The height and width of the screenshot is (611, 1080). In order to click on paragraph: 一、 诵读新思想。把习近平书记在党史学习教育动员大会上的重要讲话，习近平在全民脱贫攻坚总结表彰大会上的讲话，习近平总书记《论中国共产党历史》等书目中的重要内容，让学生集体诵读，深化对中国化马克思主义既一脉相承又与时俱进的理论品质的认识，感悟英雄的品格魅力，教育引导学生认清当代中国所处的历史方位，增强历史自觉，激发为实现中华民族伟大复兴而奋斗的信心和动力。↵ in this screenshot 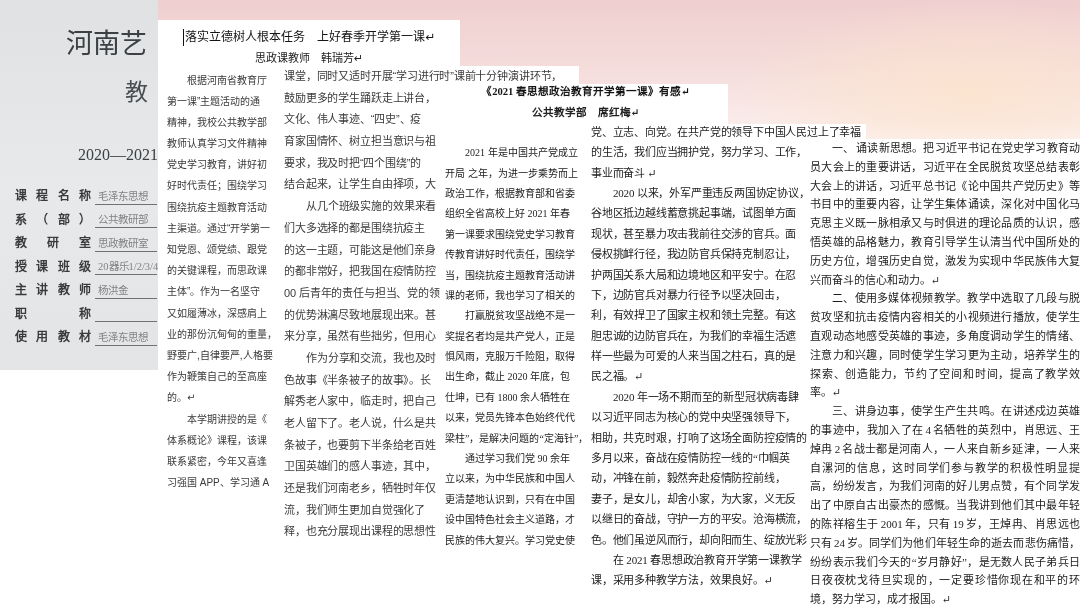, I will do `click(945, 214)`.